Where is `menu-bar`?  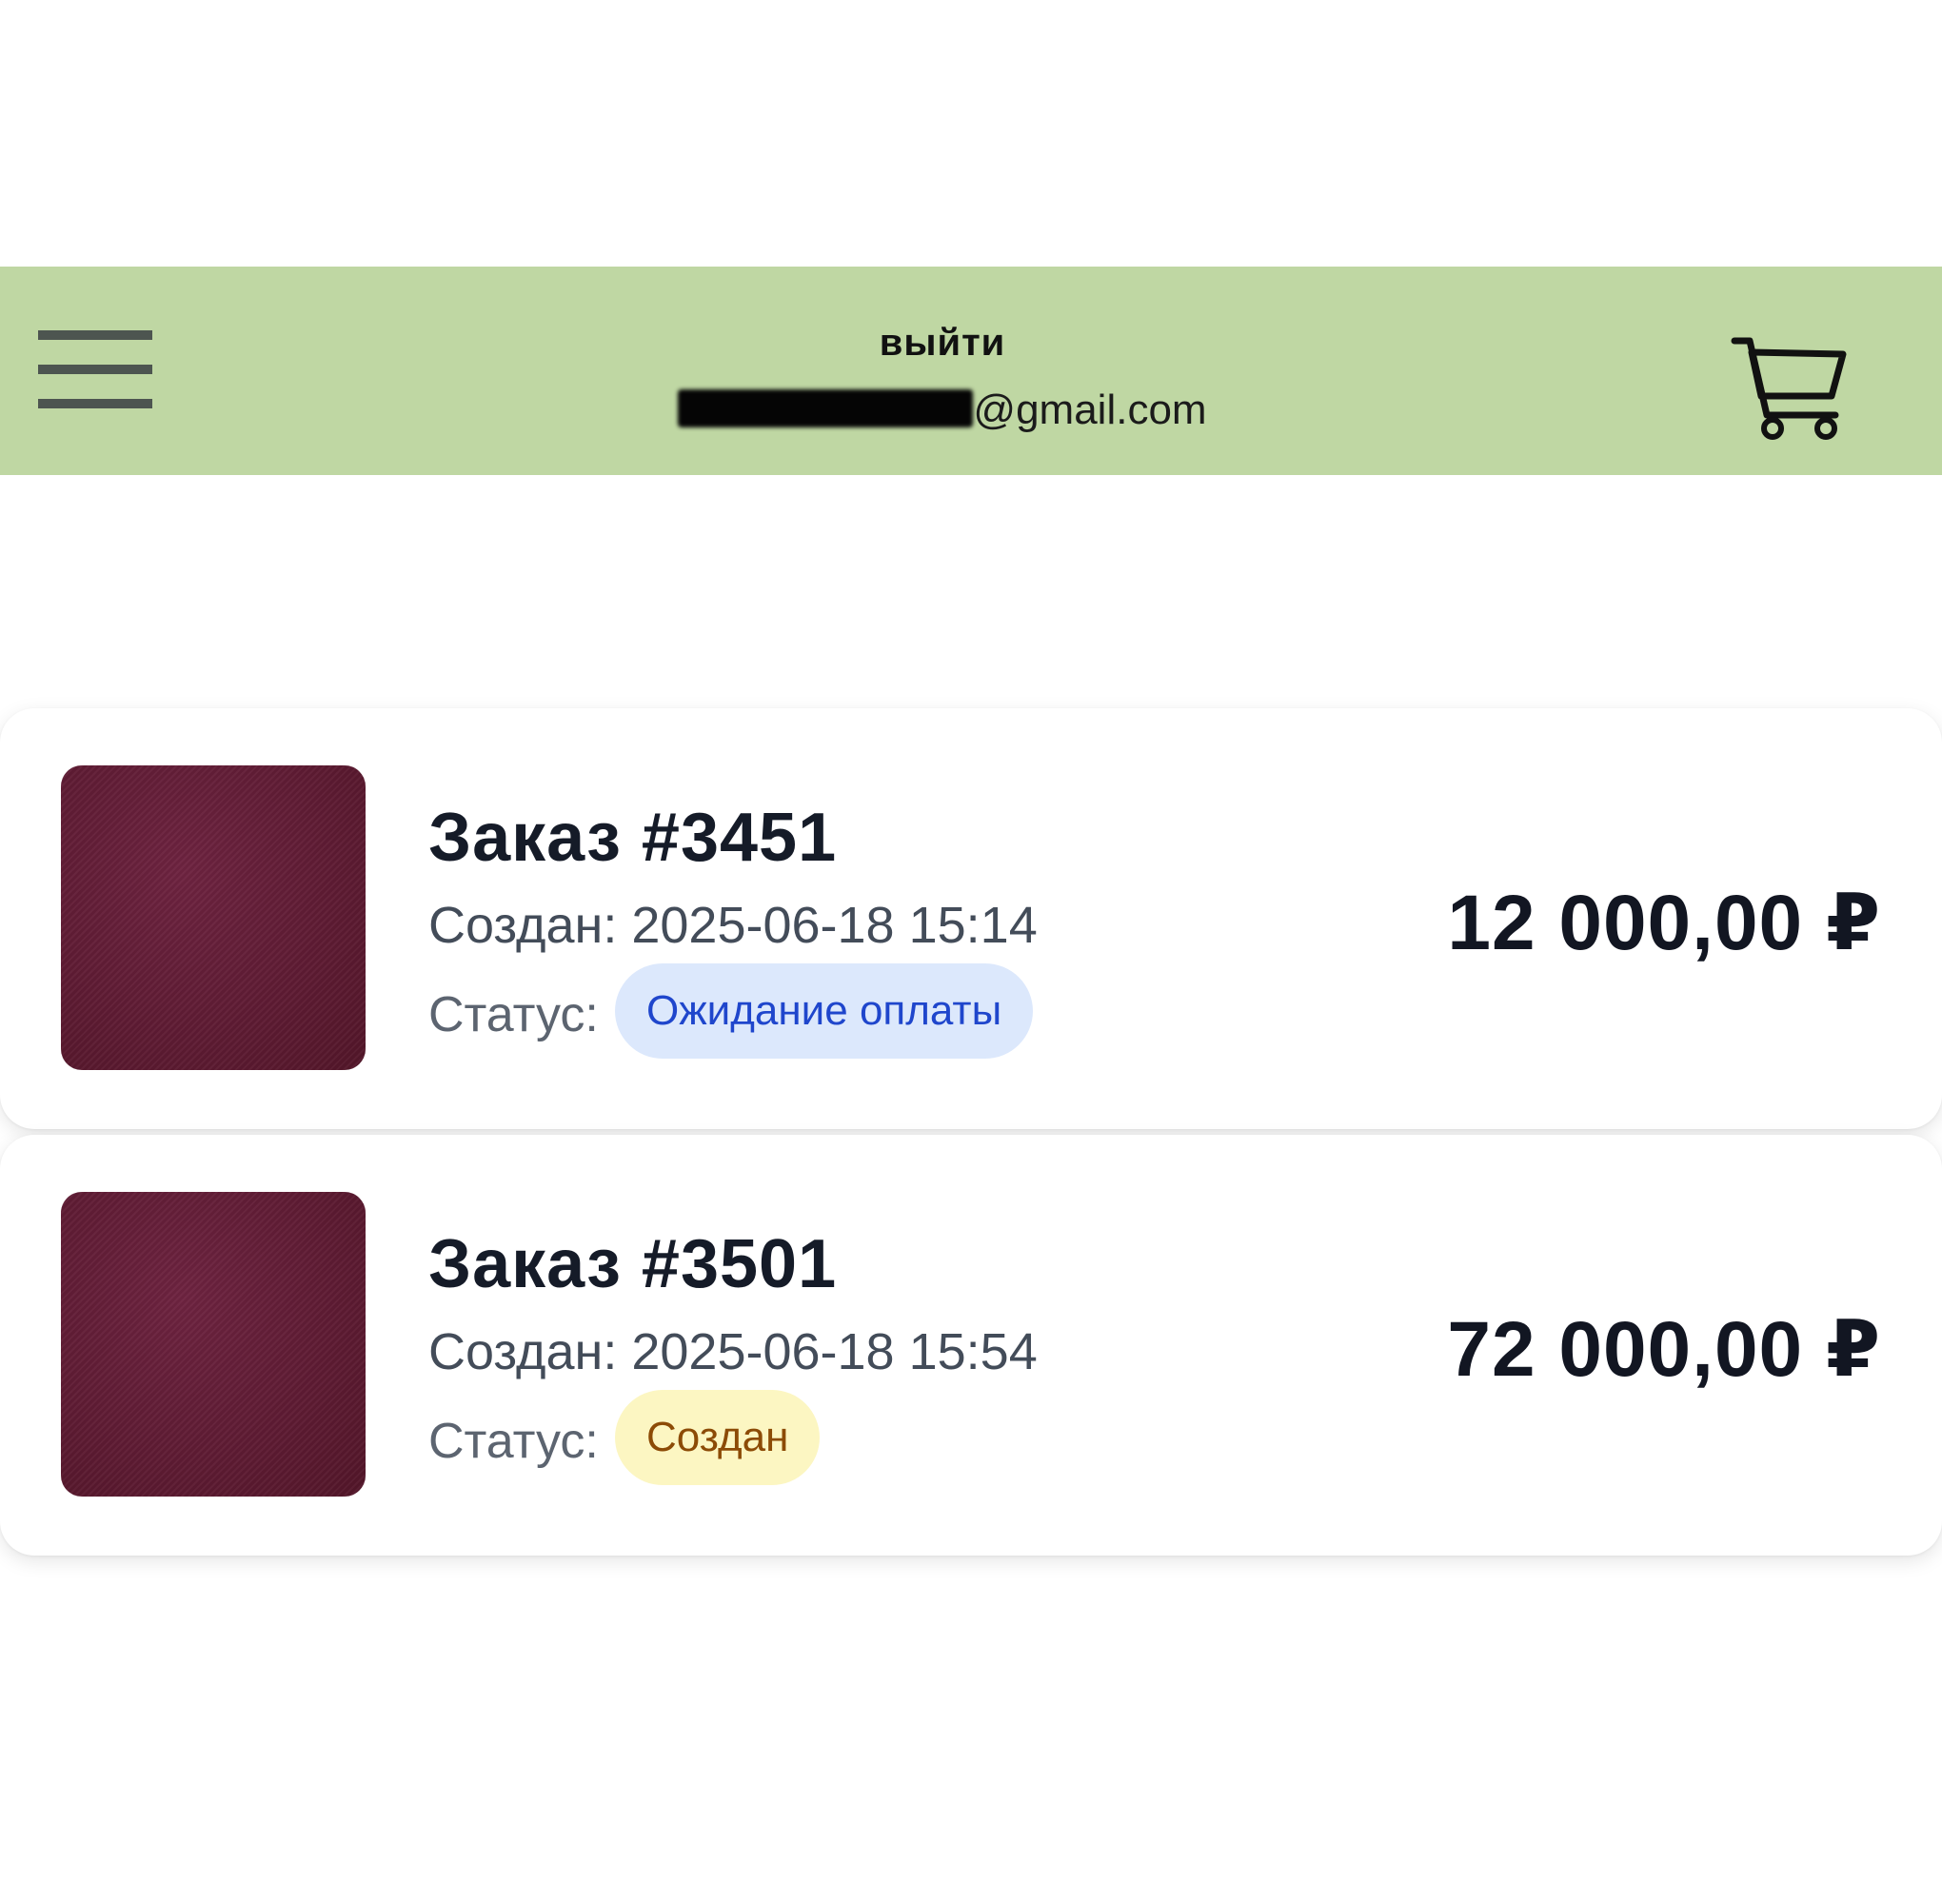 menu-bar is located at coordinates (95, 369).